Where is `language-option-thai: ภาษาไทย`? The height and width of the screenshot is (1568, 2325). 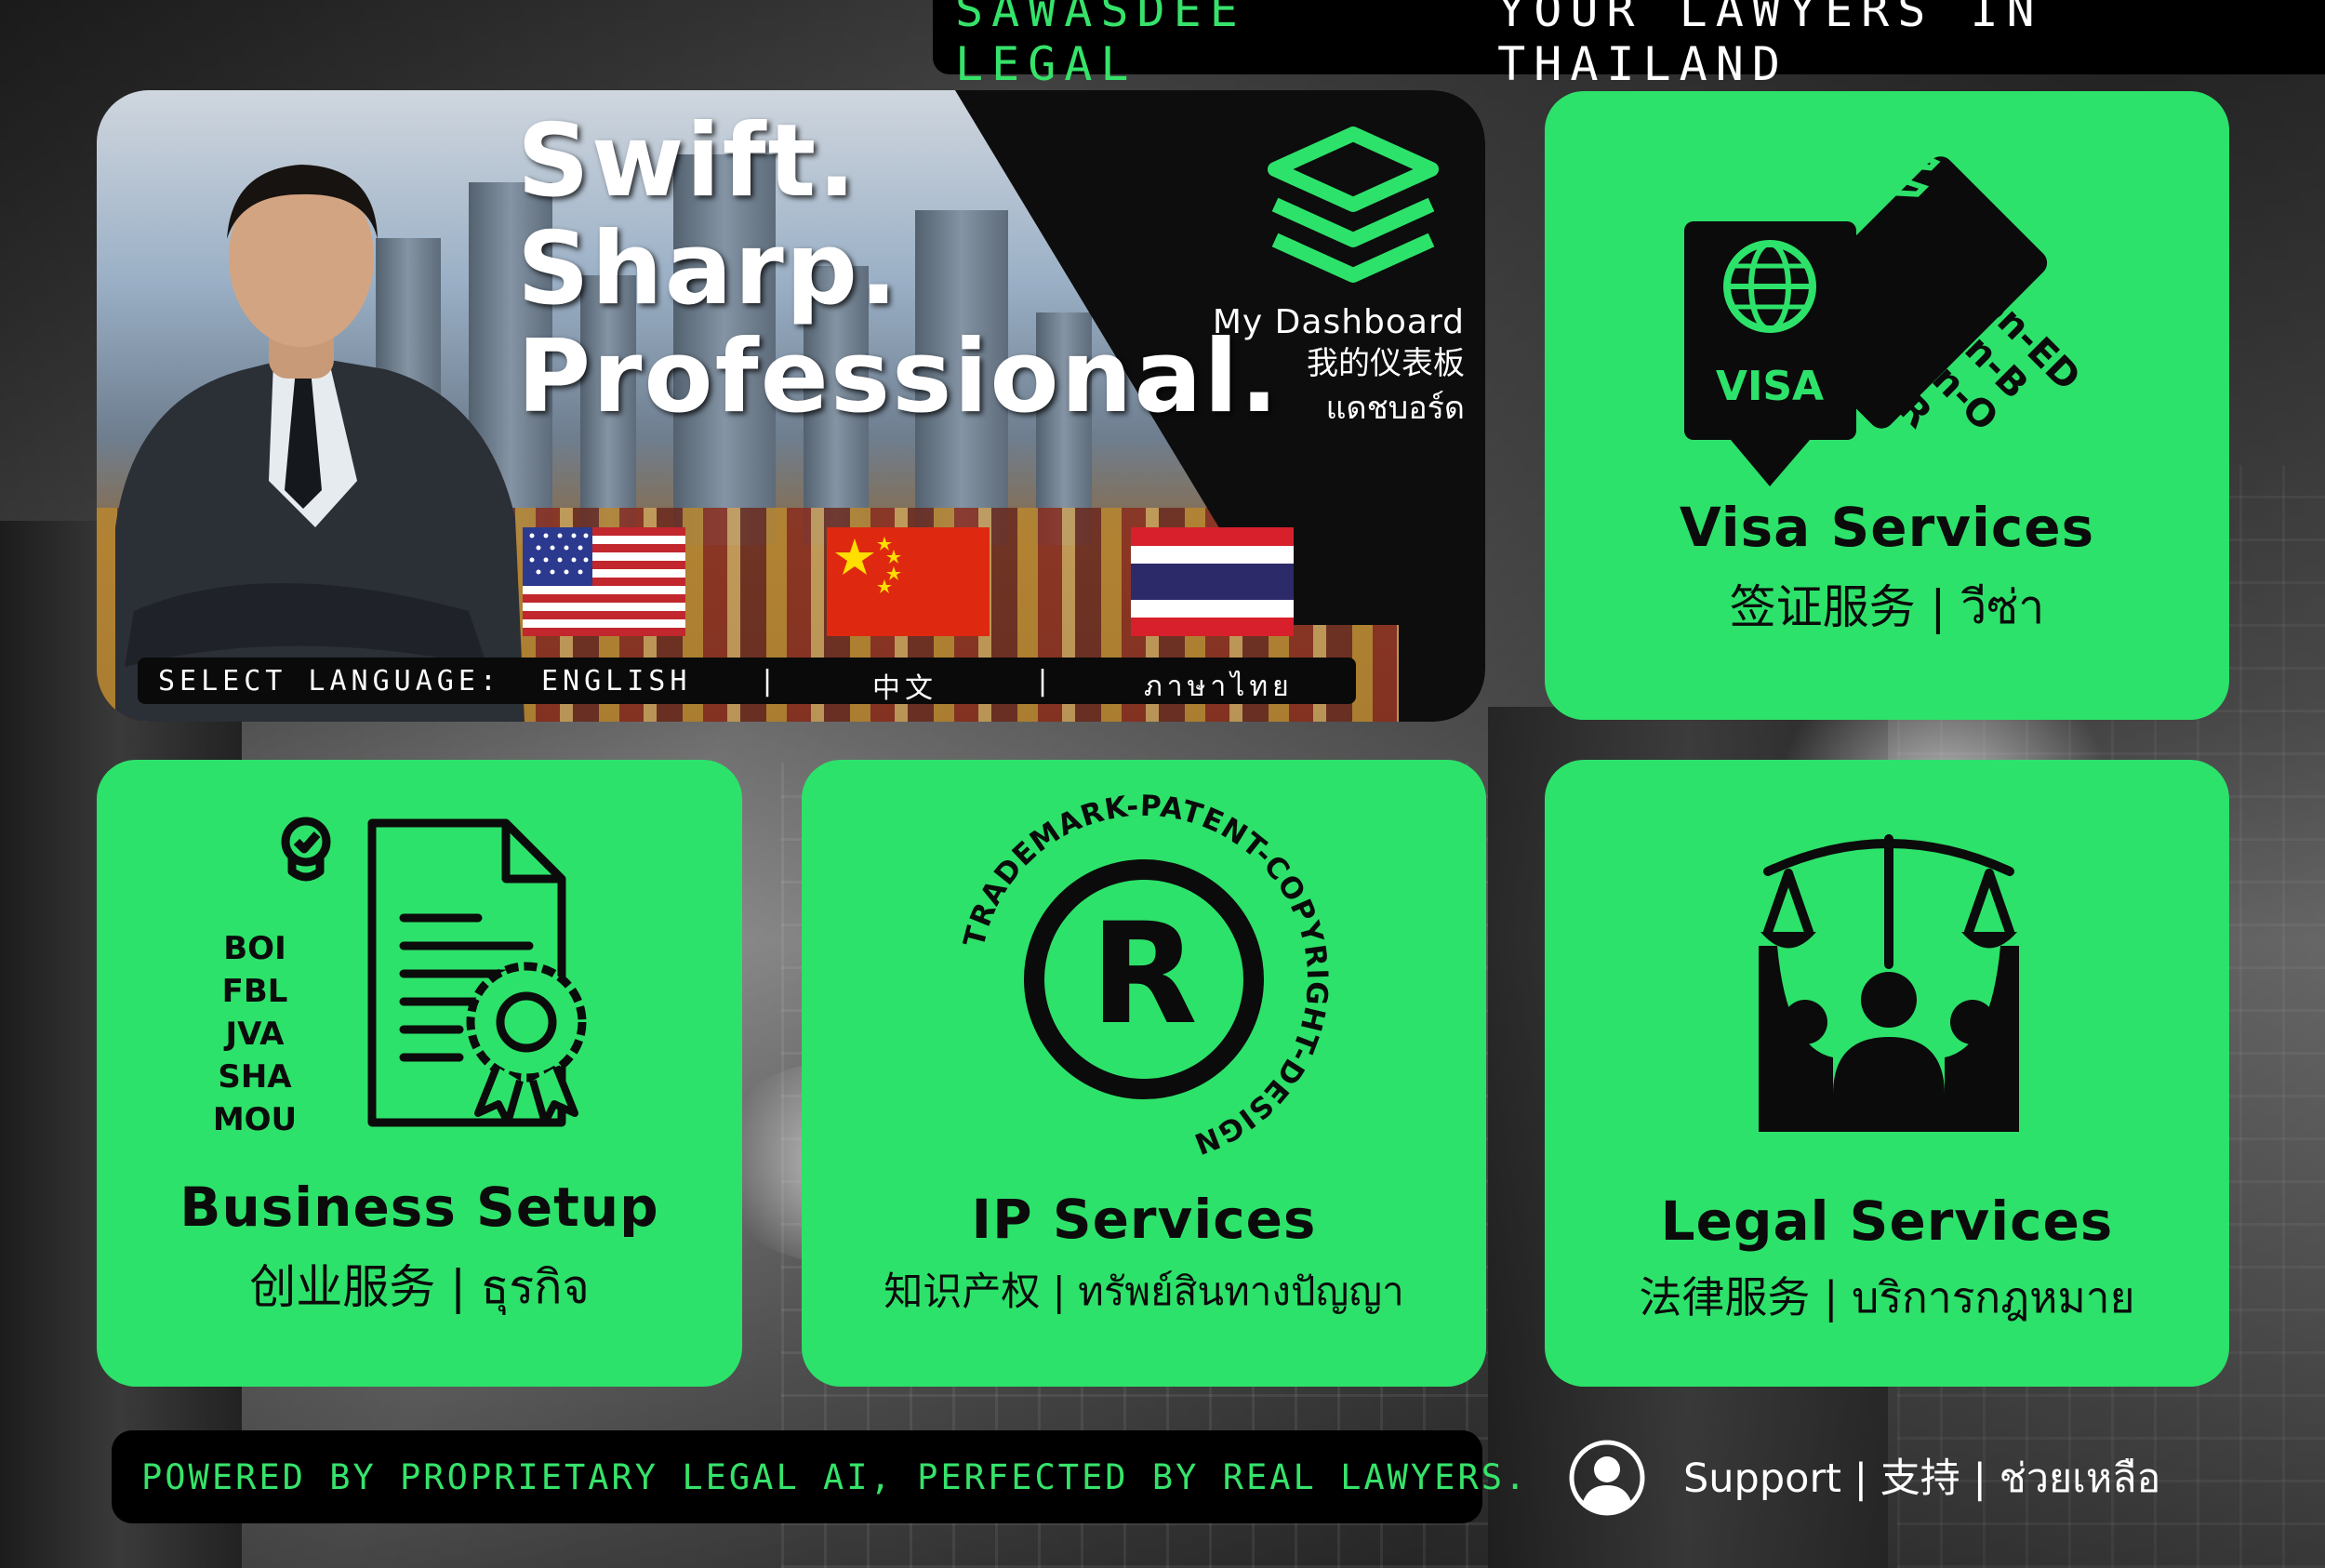 language-option-thai: ภาษาไทย is located at coordinates (1219, 687).